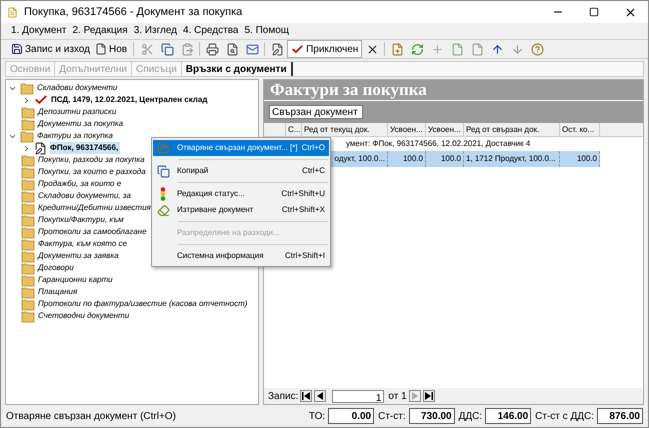 The width and height of the screenshot is (649, 428). Describe the element at coordinates (50, 49) in the screenshot. I see `save-exit-button: Запис и изход` at that location.